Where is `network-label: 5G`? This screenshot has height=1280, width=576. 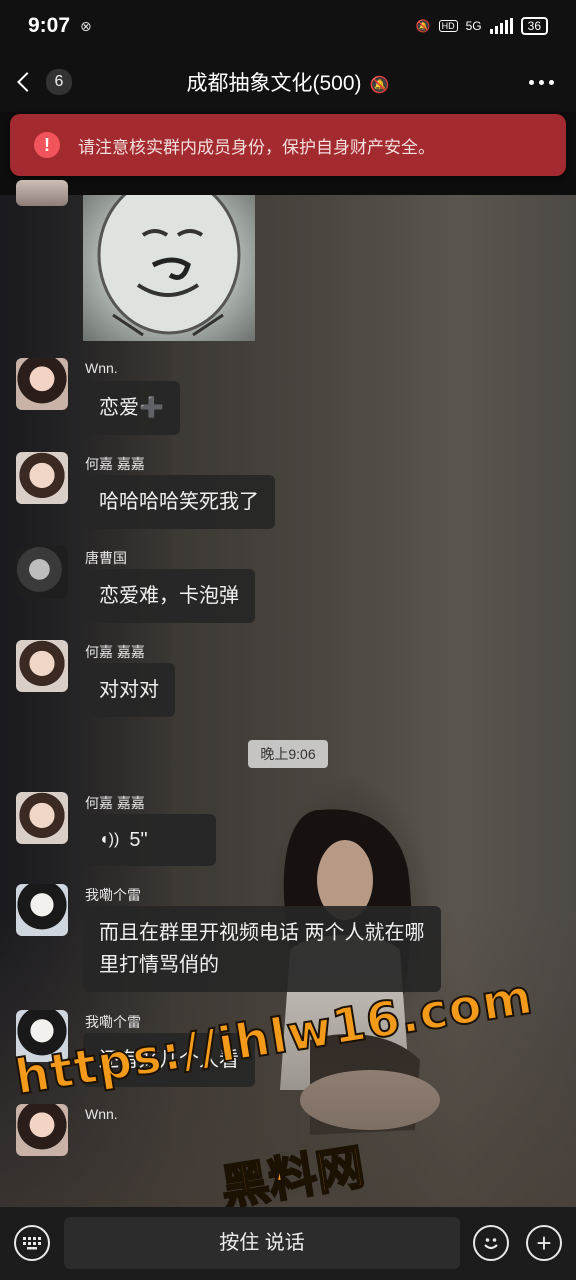
network-label: 5G is located at coordinates (473, 26).